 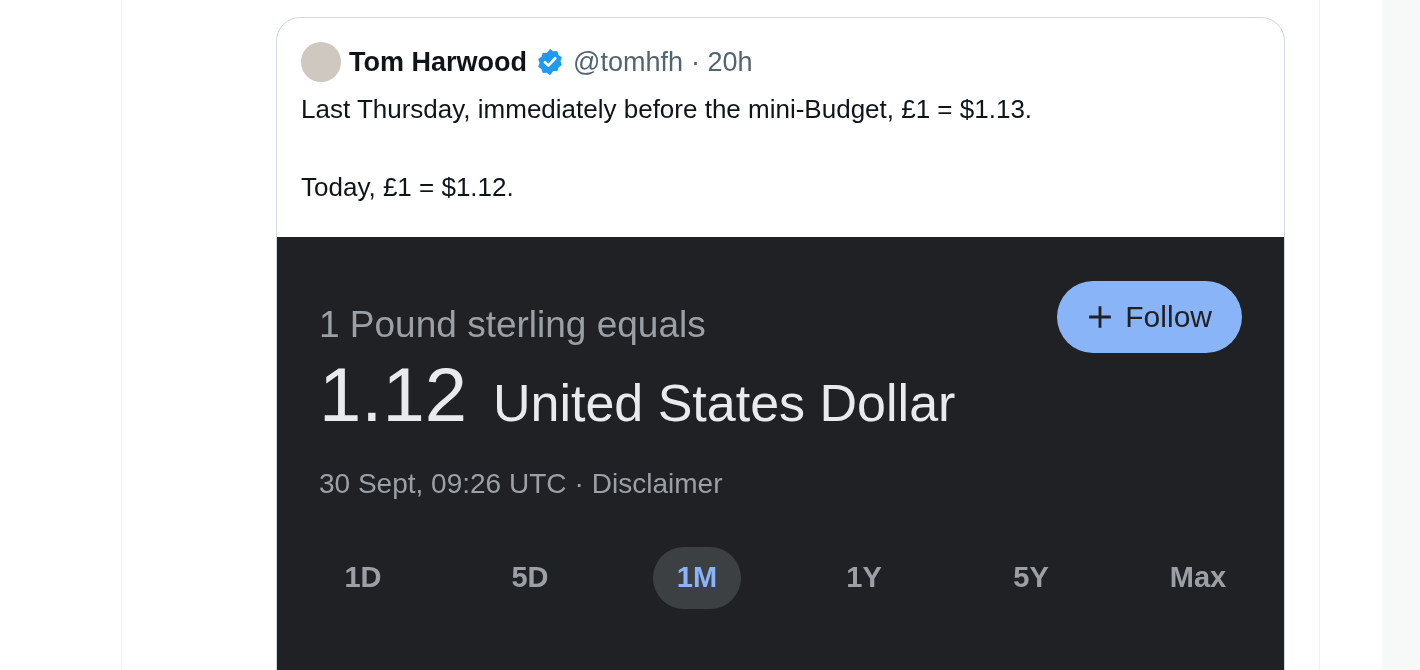 What do you see at coordinates (724, 402) in the screenshot?
I see `currency-name: United States Dollar` at bounding box center [724, 402].